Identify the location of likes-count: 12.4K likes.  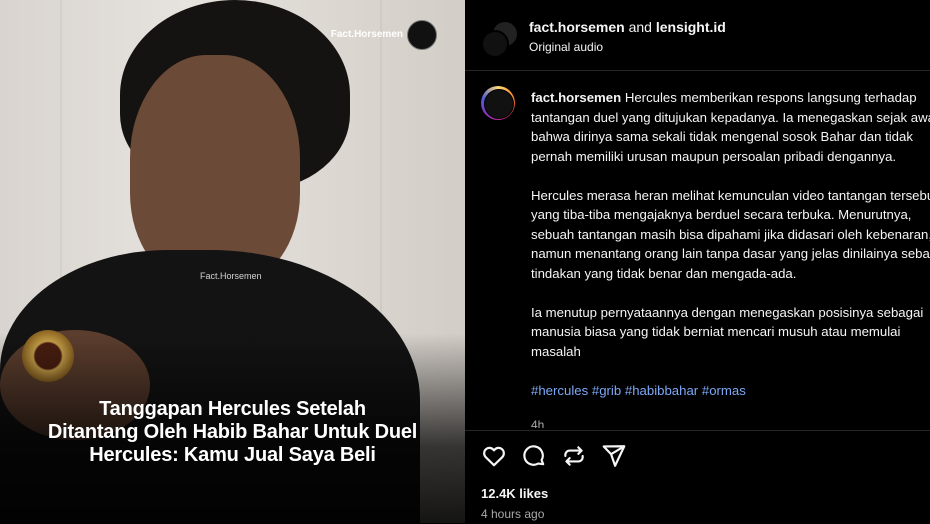
(514, 493).